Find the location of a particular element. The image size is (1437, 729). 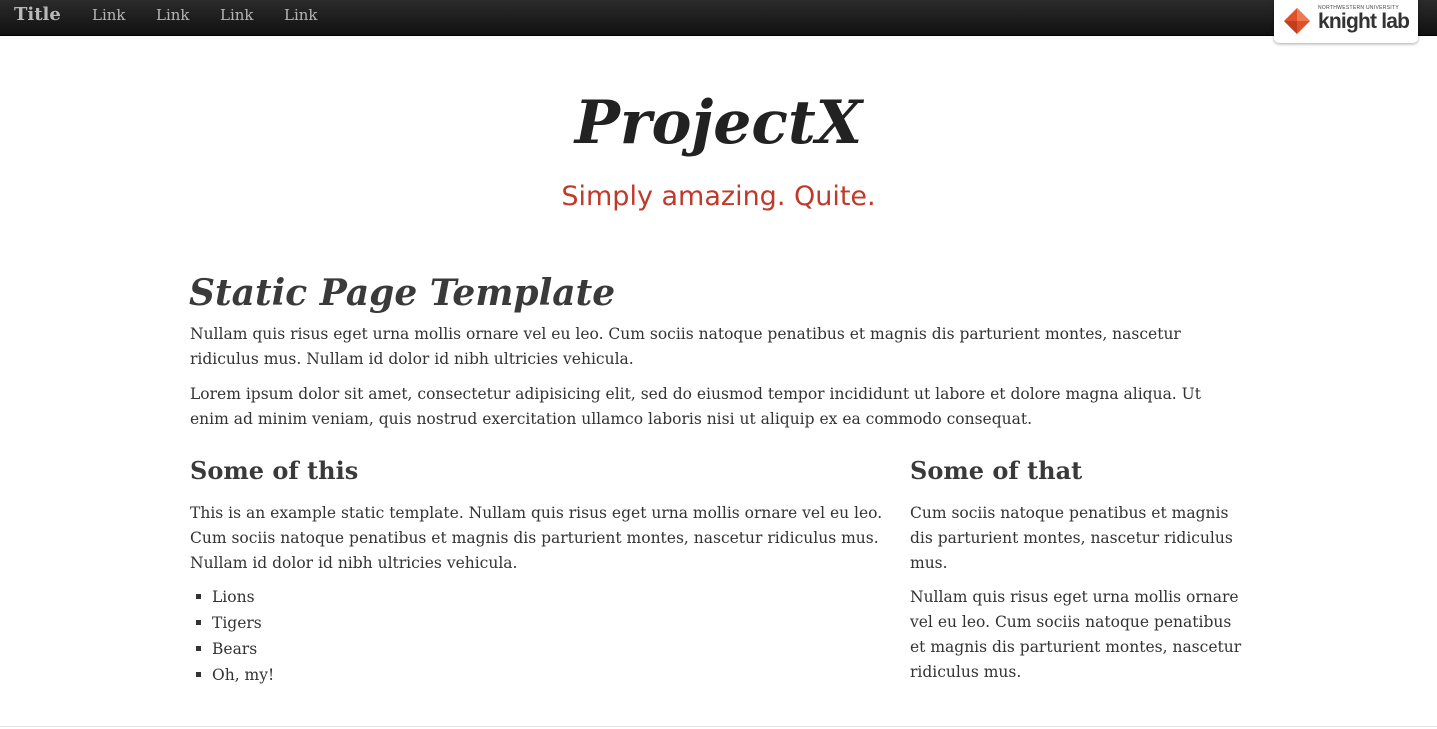

badge-name-label: knight lab is located at coordinates (1364, 21).